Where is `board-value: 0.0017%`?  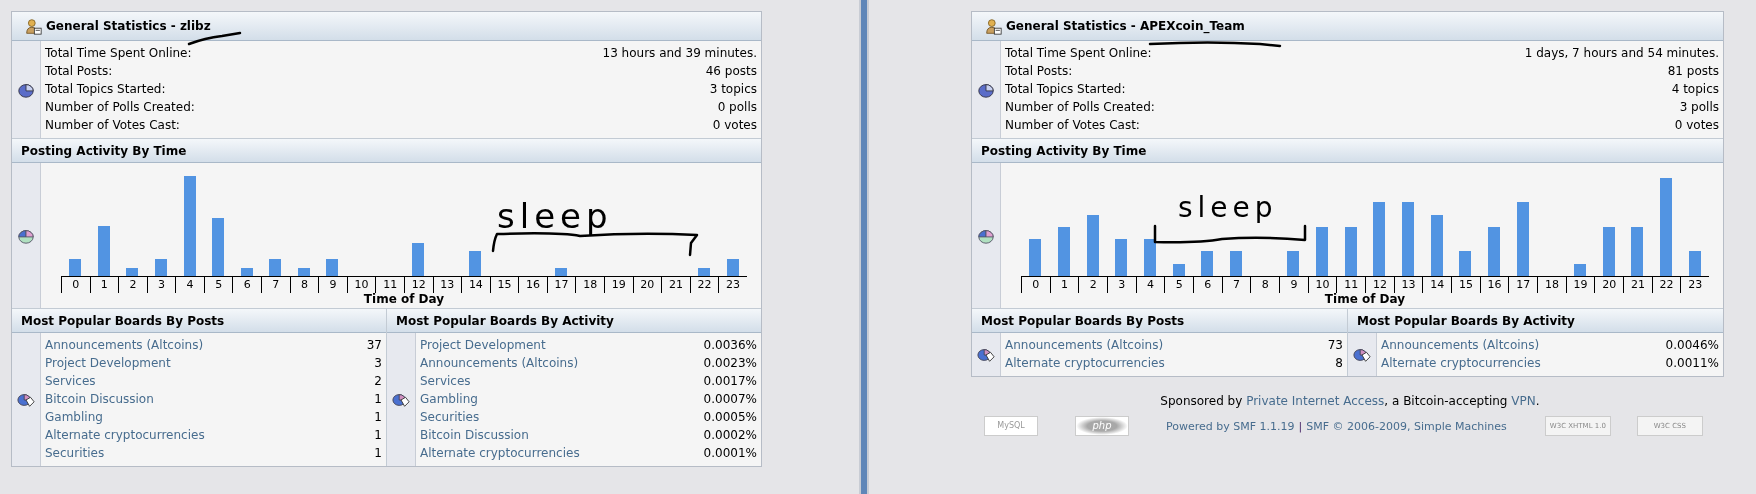
board-value: 0.0017% is located at coordinates (730, 381).